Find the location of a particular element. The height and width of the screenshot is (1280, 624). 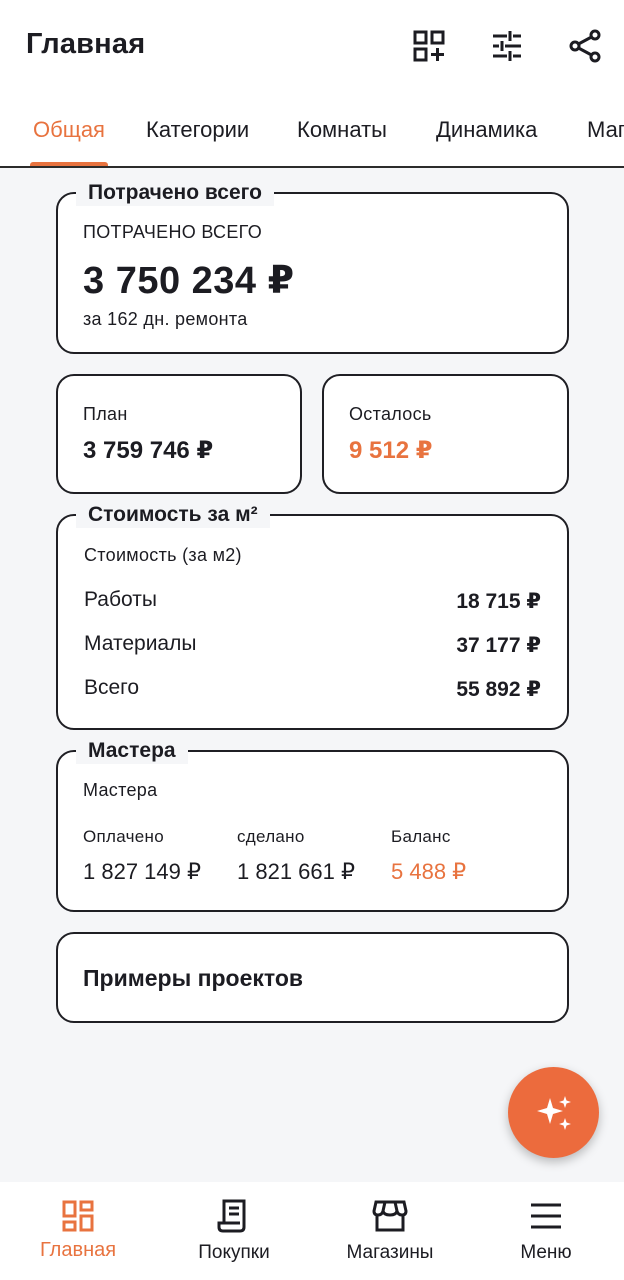

share-icon is located at coordinates (585, 46).